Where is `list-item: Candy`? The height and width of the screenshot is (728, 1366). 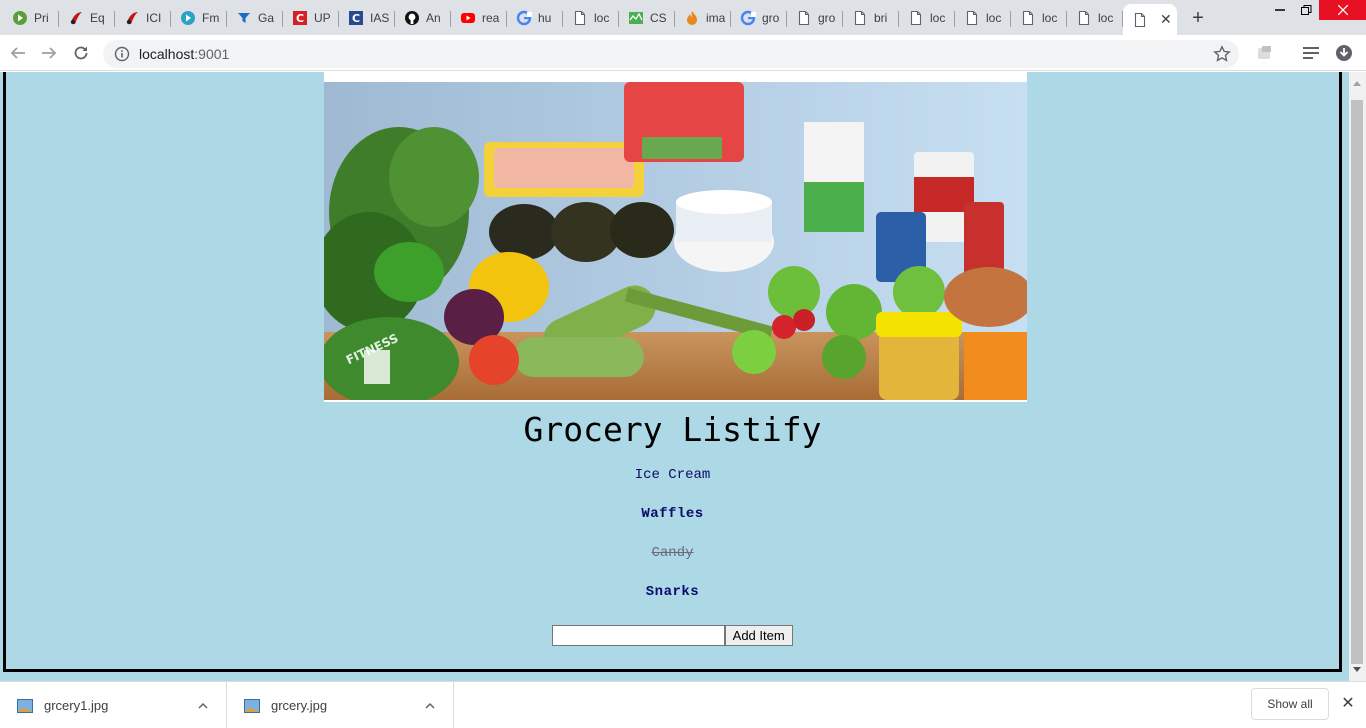
list-item: Candy is located at coordinates (672, 564).